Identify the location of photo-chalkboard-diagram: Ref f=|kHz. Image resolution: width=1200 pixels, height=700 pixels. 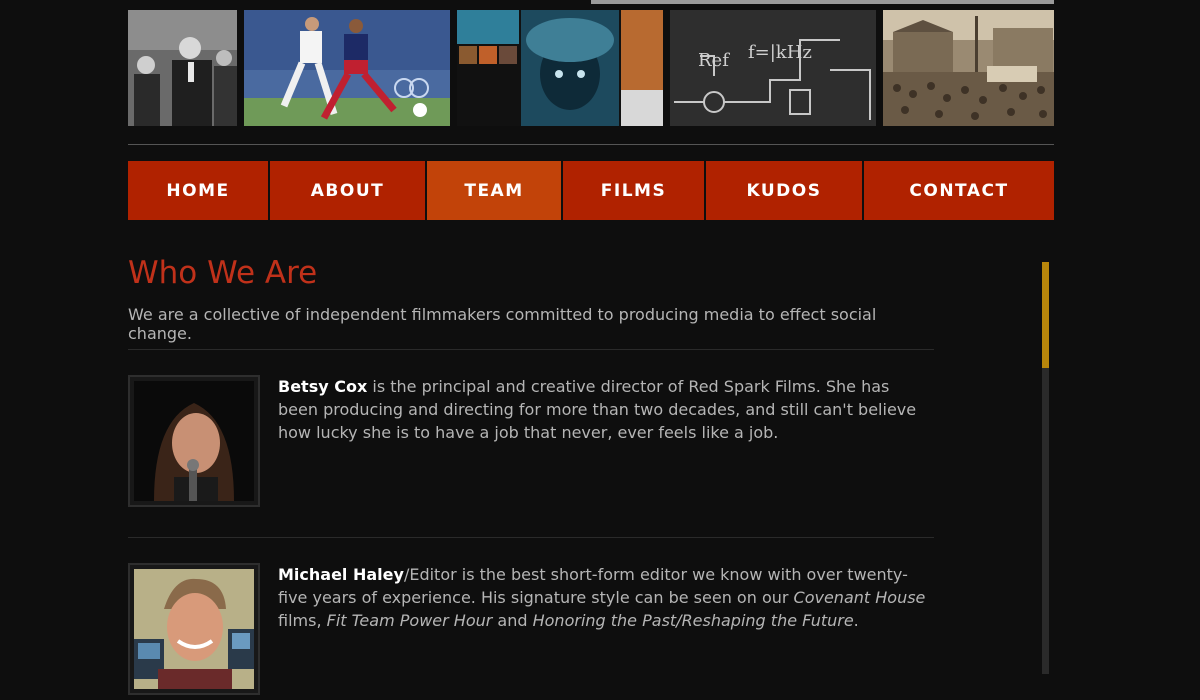
(773, 68).